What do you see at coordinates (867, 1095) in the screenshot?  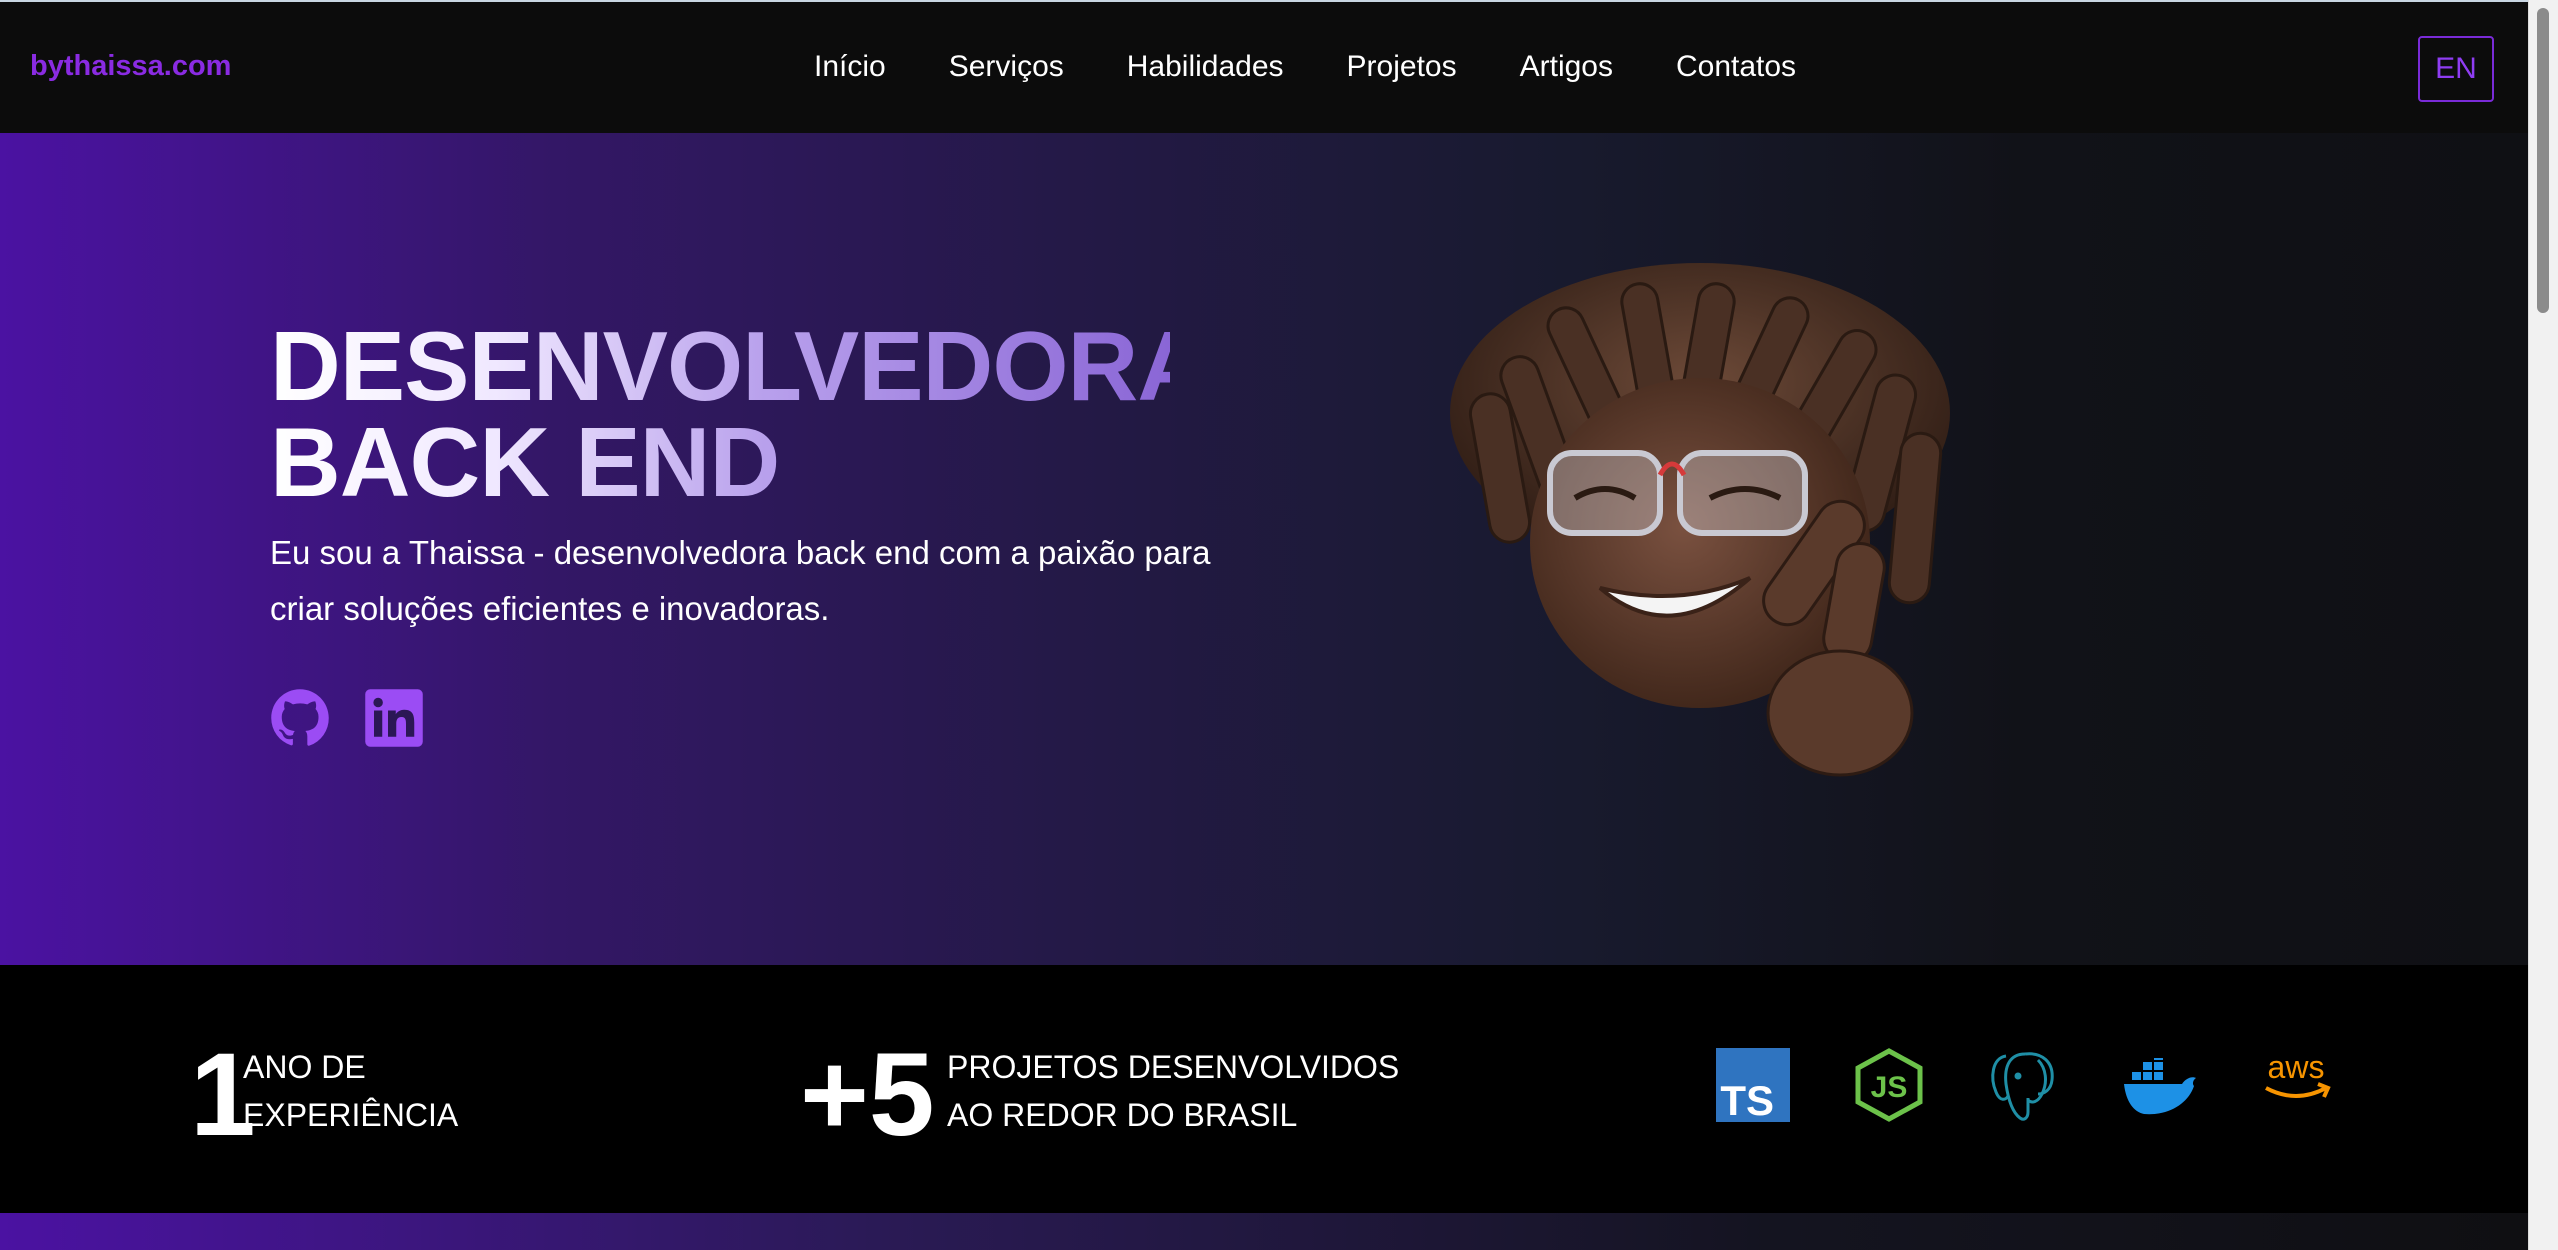 I see `projects-number: +5` at bounding box center [867, 1095].